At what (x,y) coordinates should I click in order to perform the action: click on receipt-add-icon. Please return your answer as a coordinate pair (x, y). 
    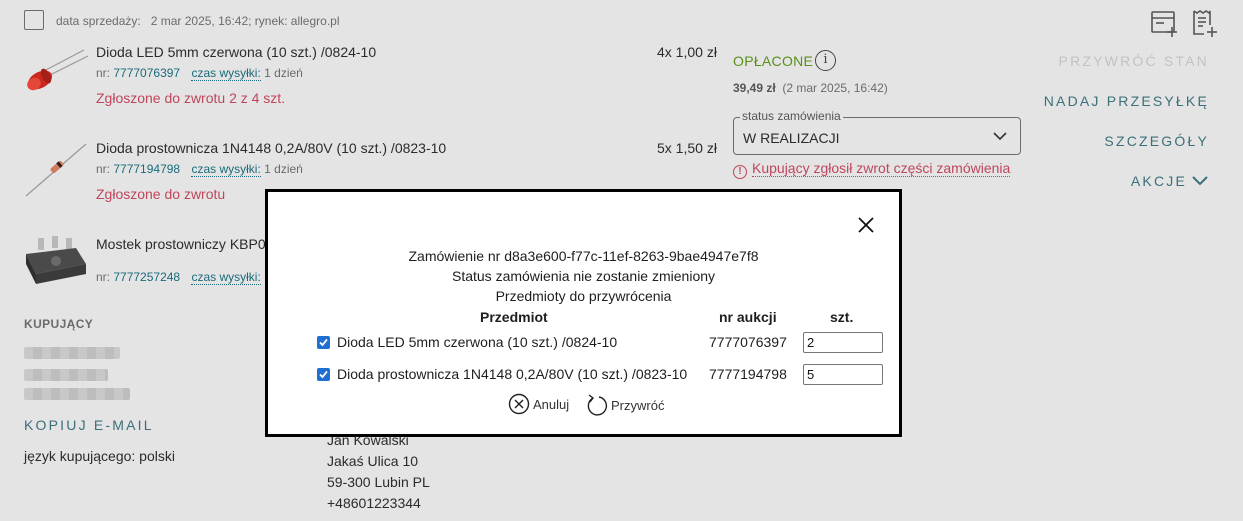
    Looking at the image, I should click on (1205, 23).